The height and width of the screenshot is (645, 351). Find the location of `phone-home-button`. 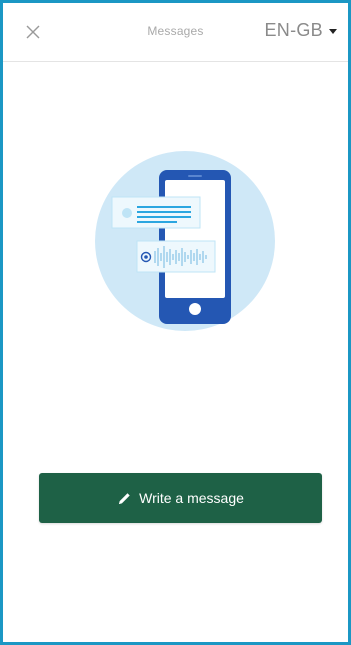

phone-home-button is located at coordinates (195, 309).